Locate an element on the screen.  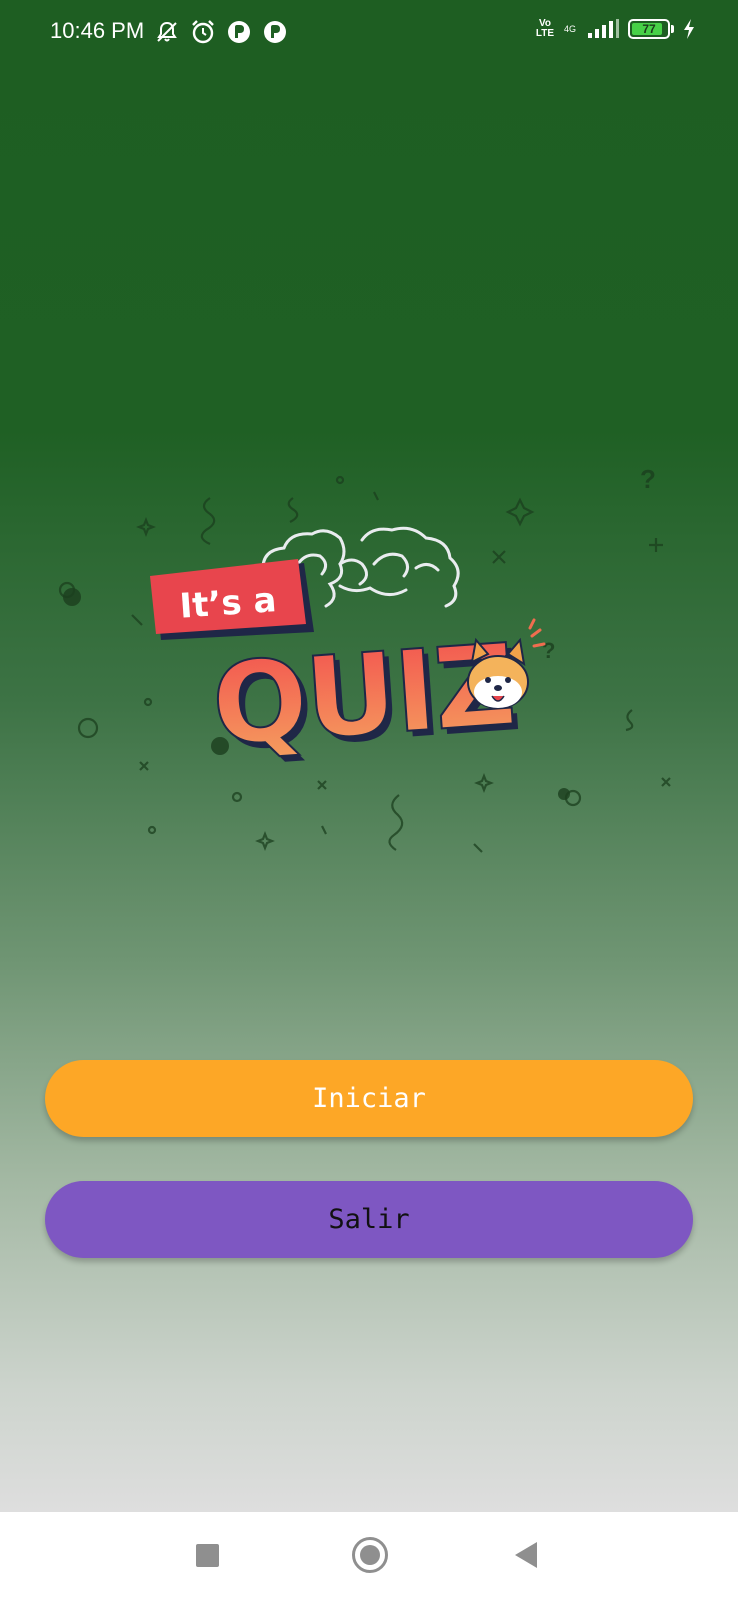
logo-text-quiz: QUIZ is located at coordinates (362, 695).